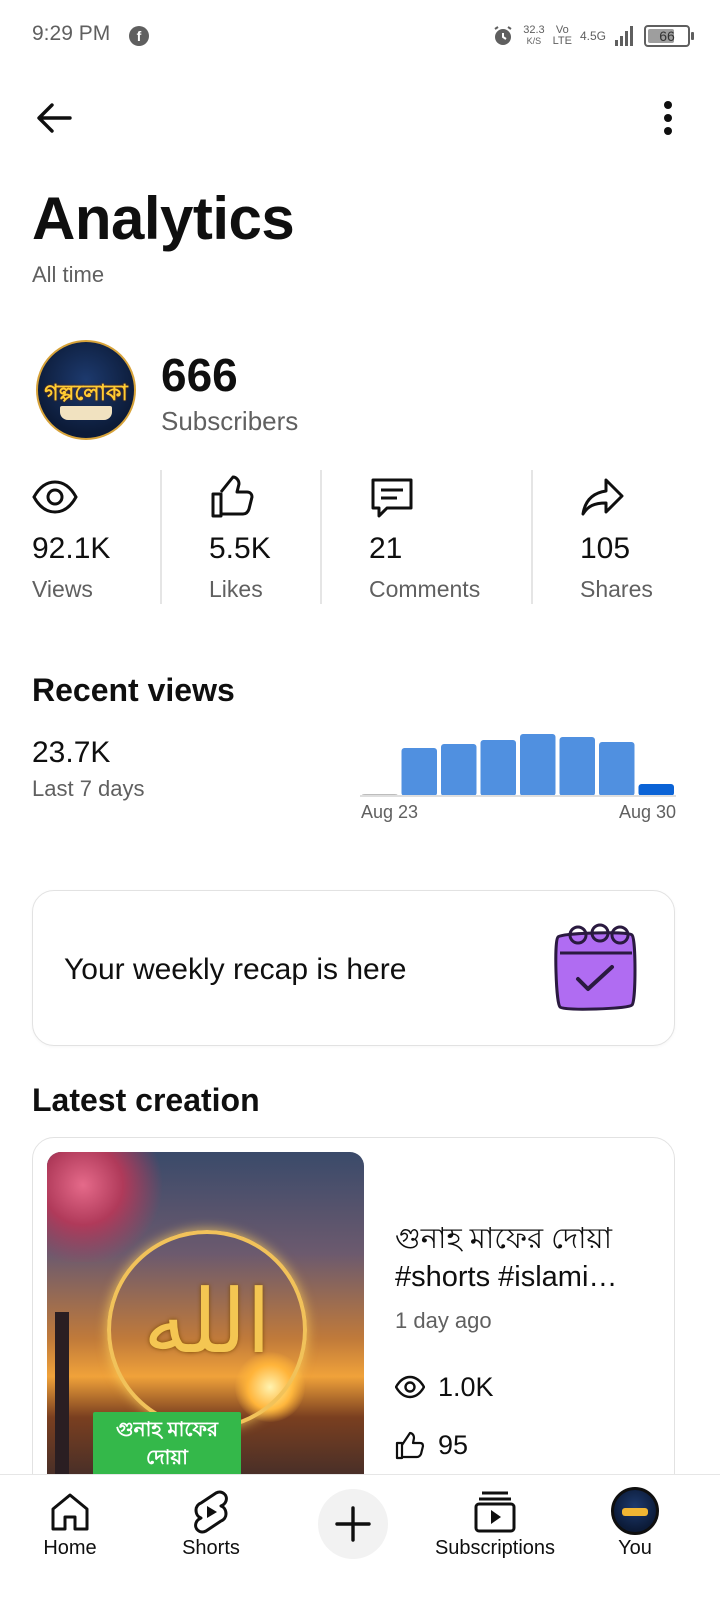 This screenshot has height=1600, width=720. I want to click on bar-chart-svg, so click(518, 765).